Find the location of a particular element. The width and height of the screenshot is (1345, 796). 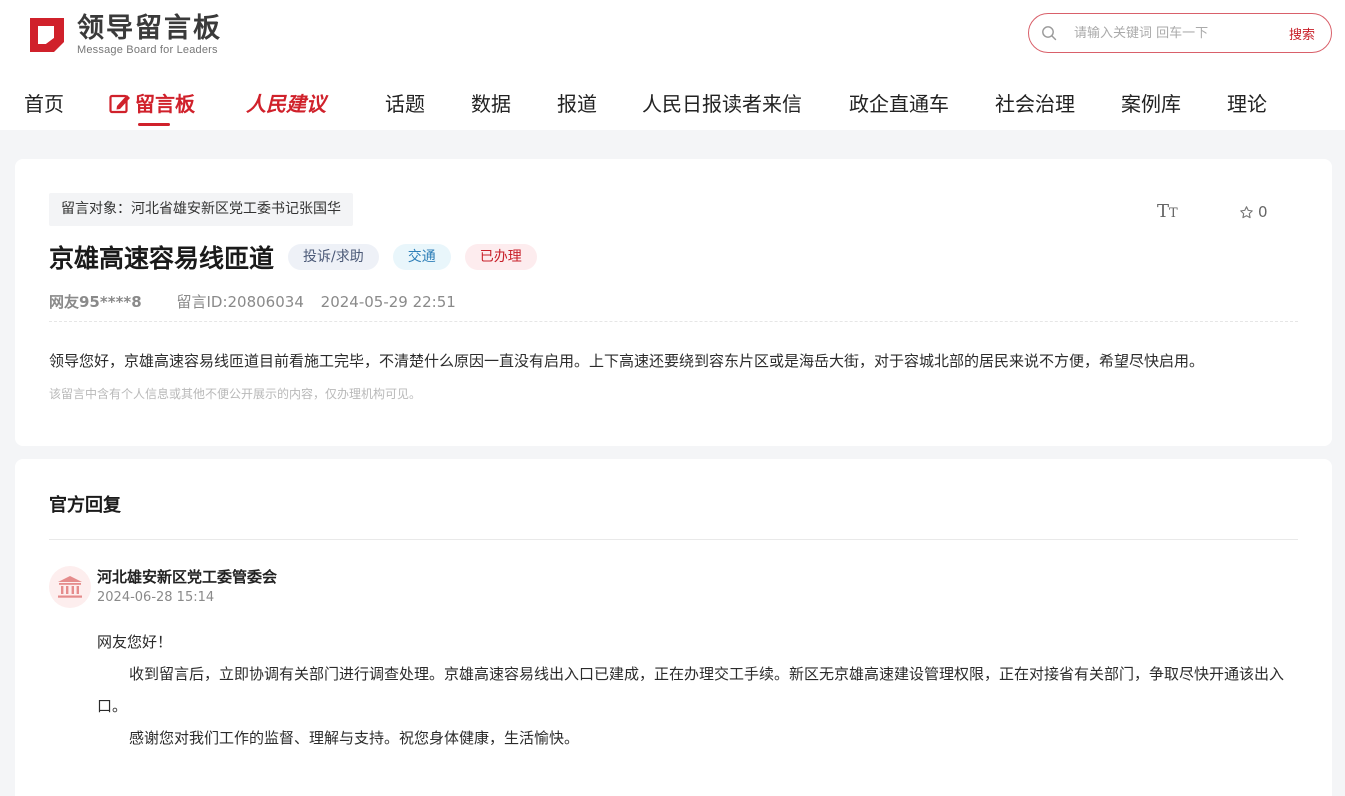

nav-topics: 话题 is located at coordinates (405, 102).